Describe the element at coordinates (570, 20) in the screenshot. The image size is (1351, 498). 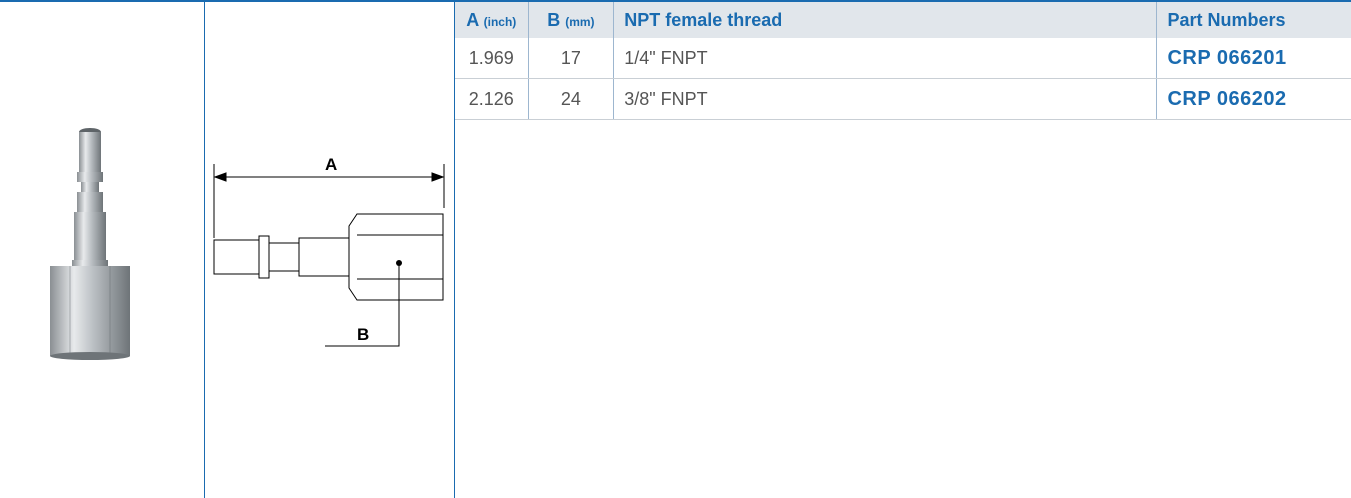
I see `header-b: B (mm)` at that location.